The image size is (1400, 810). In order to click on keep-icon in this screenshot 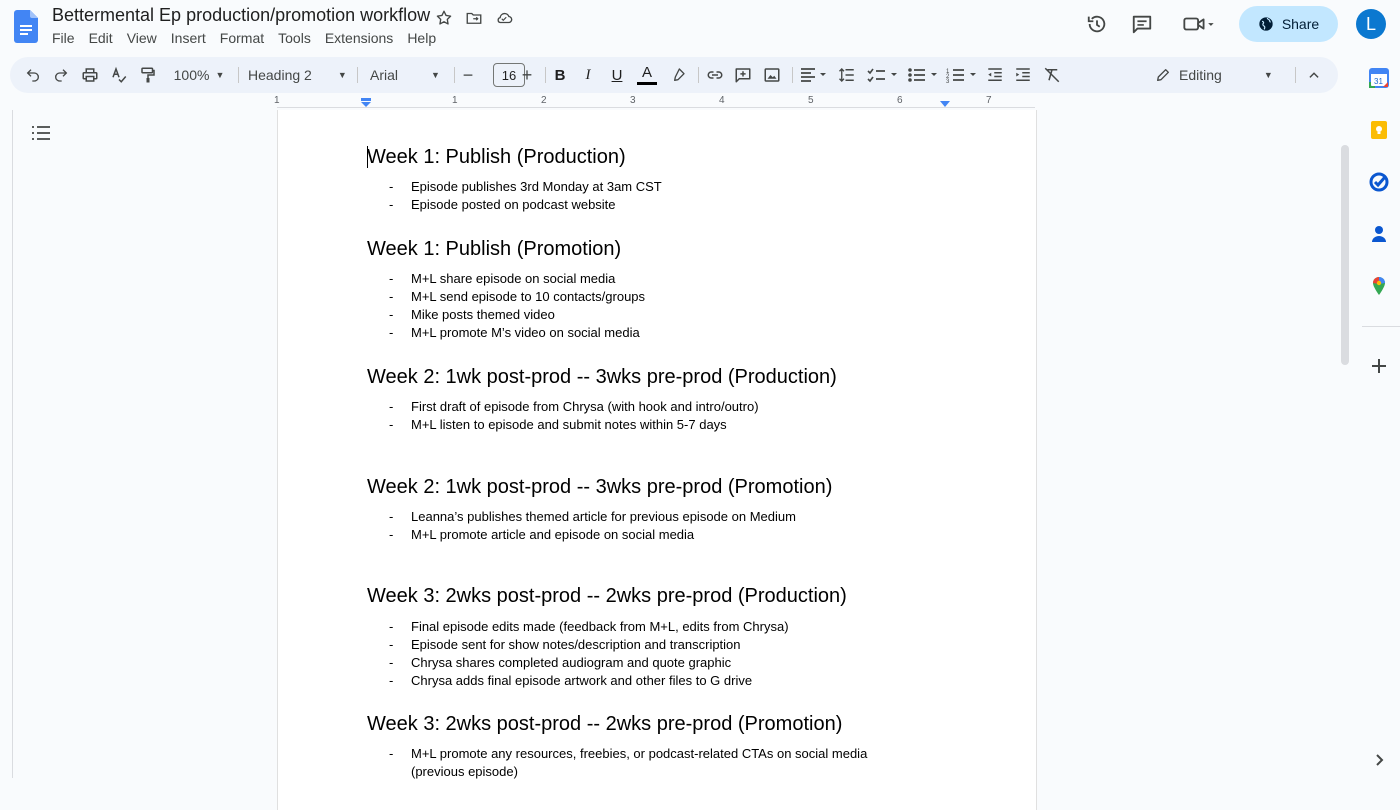, I will do `click(1379, 130)`.